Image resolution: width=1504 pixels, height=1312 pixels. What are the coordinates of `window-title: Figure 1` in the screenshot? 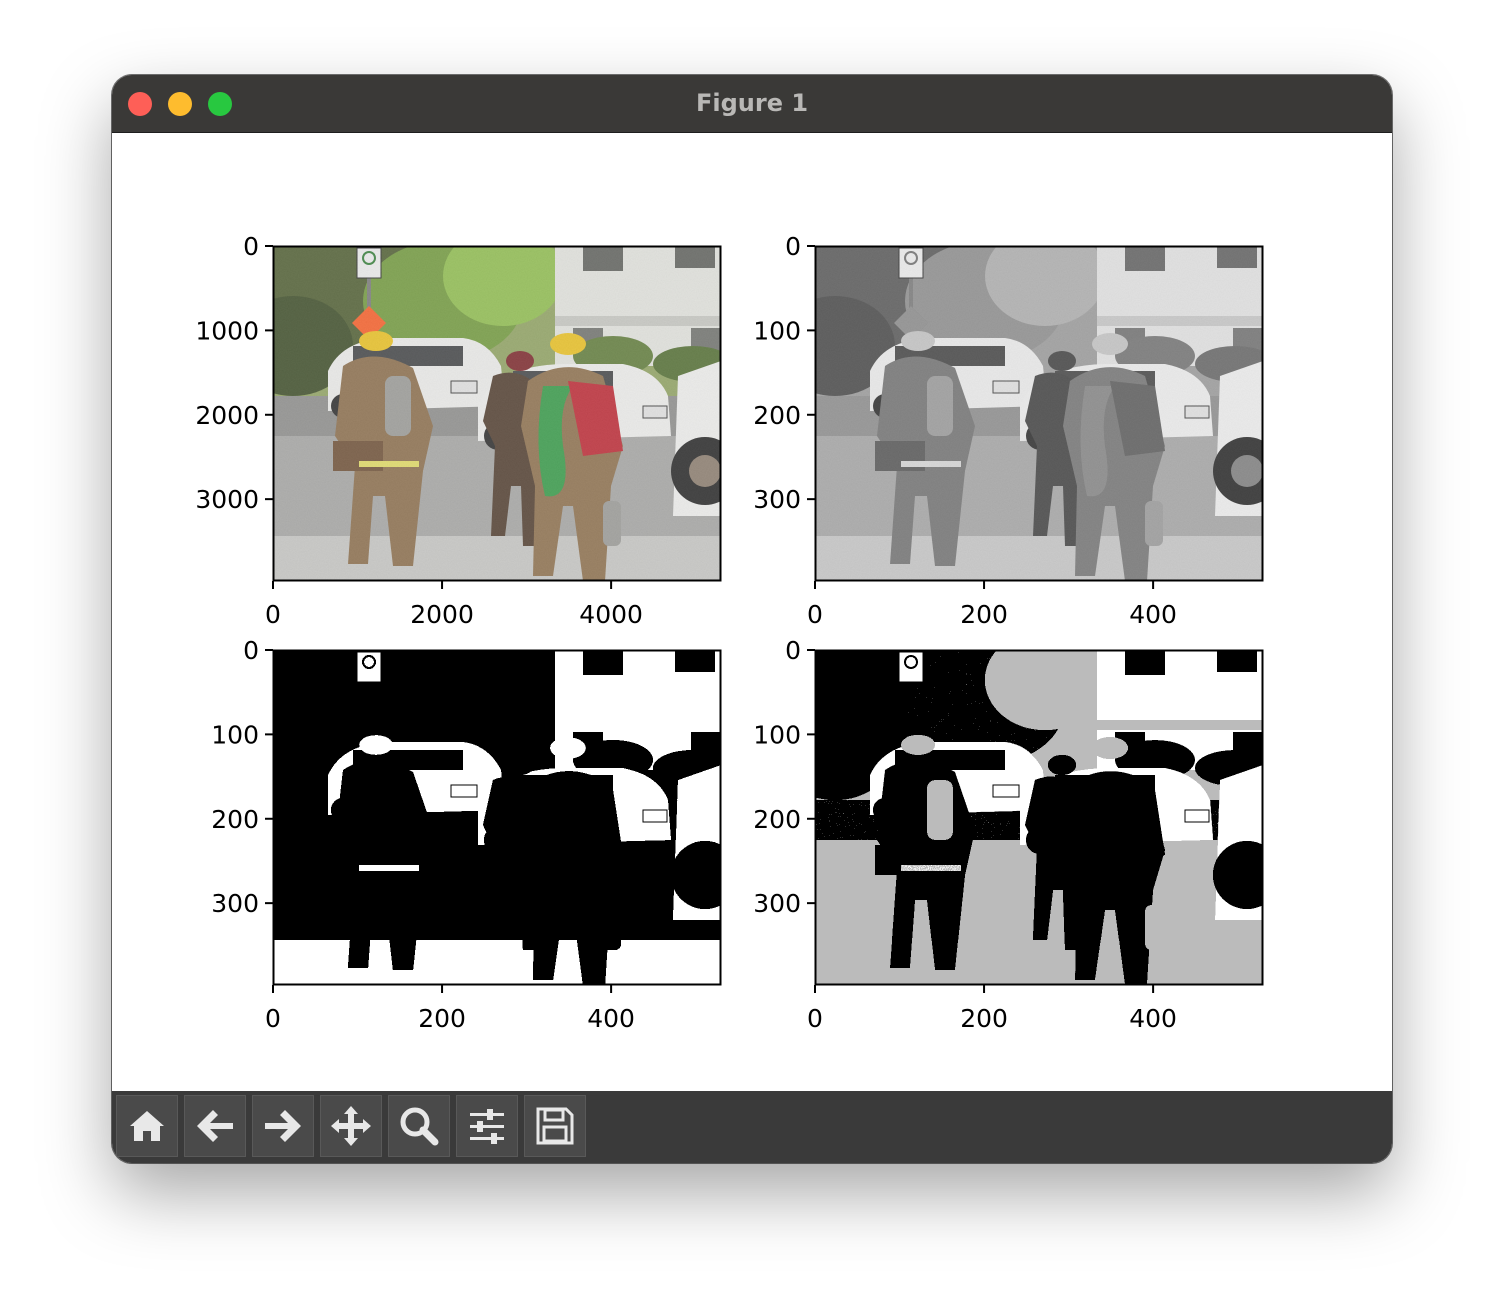 It's located at (752, 103).